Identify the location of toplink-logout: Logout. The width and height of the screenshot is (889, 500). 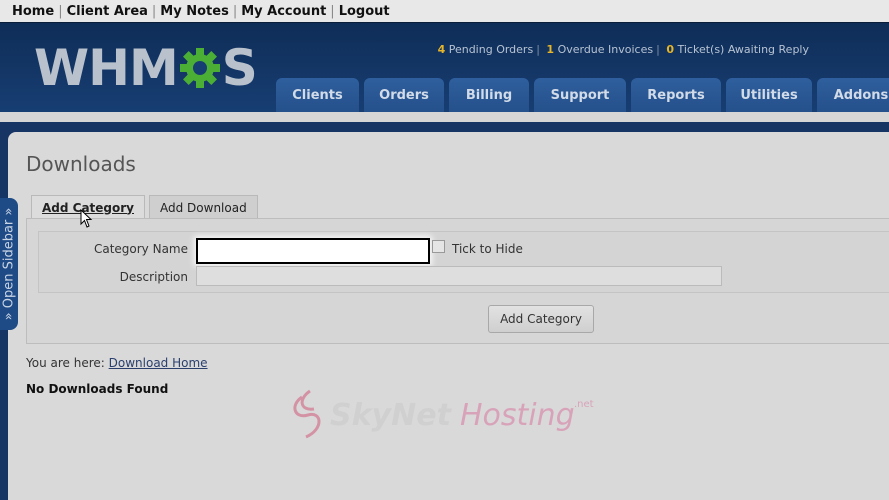
(364, 11).